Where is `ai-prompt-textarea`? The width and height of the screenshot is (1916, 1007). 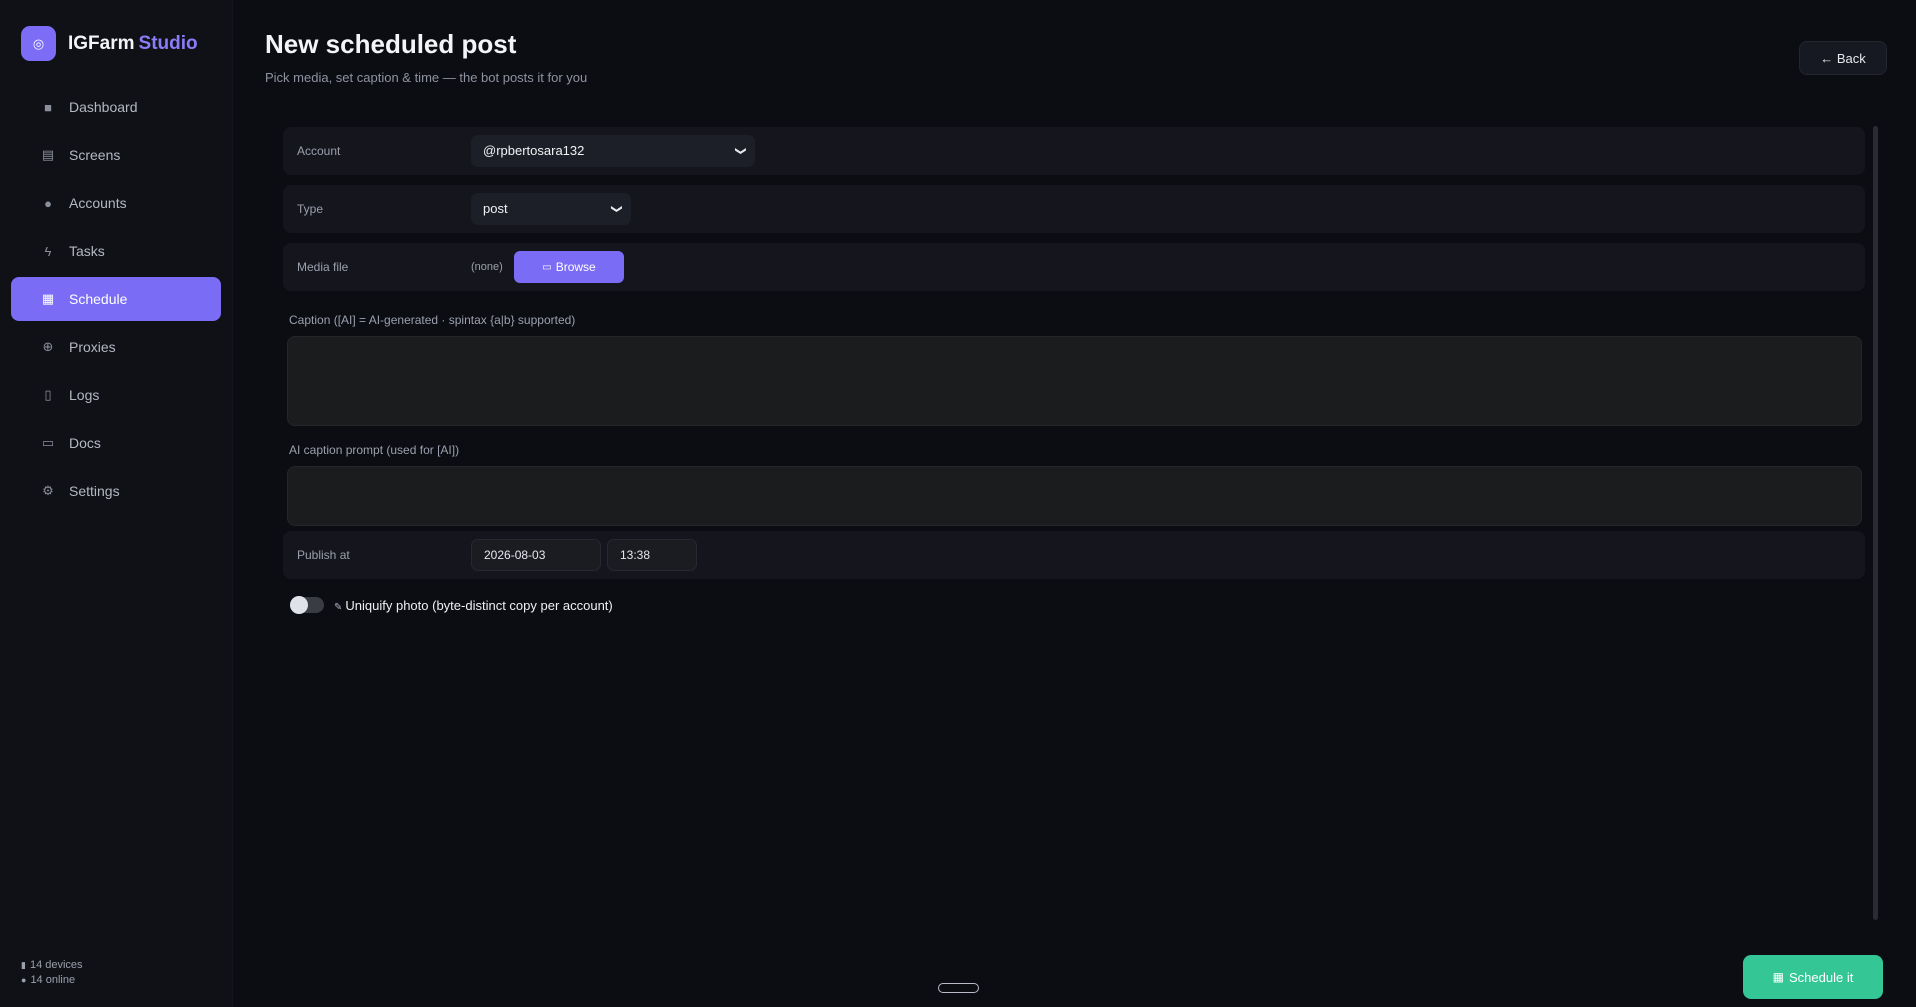 ai-prompt-textarea is located at coordinates (1074, 496).